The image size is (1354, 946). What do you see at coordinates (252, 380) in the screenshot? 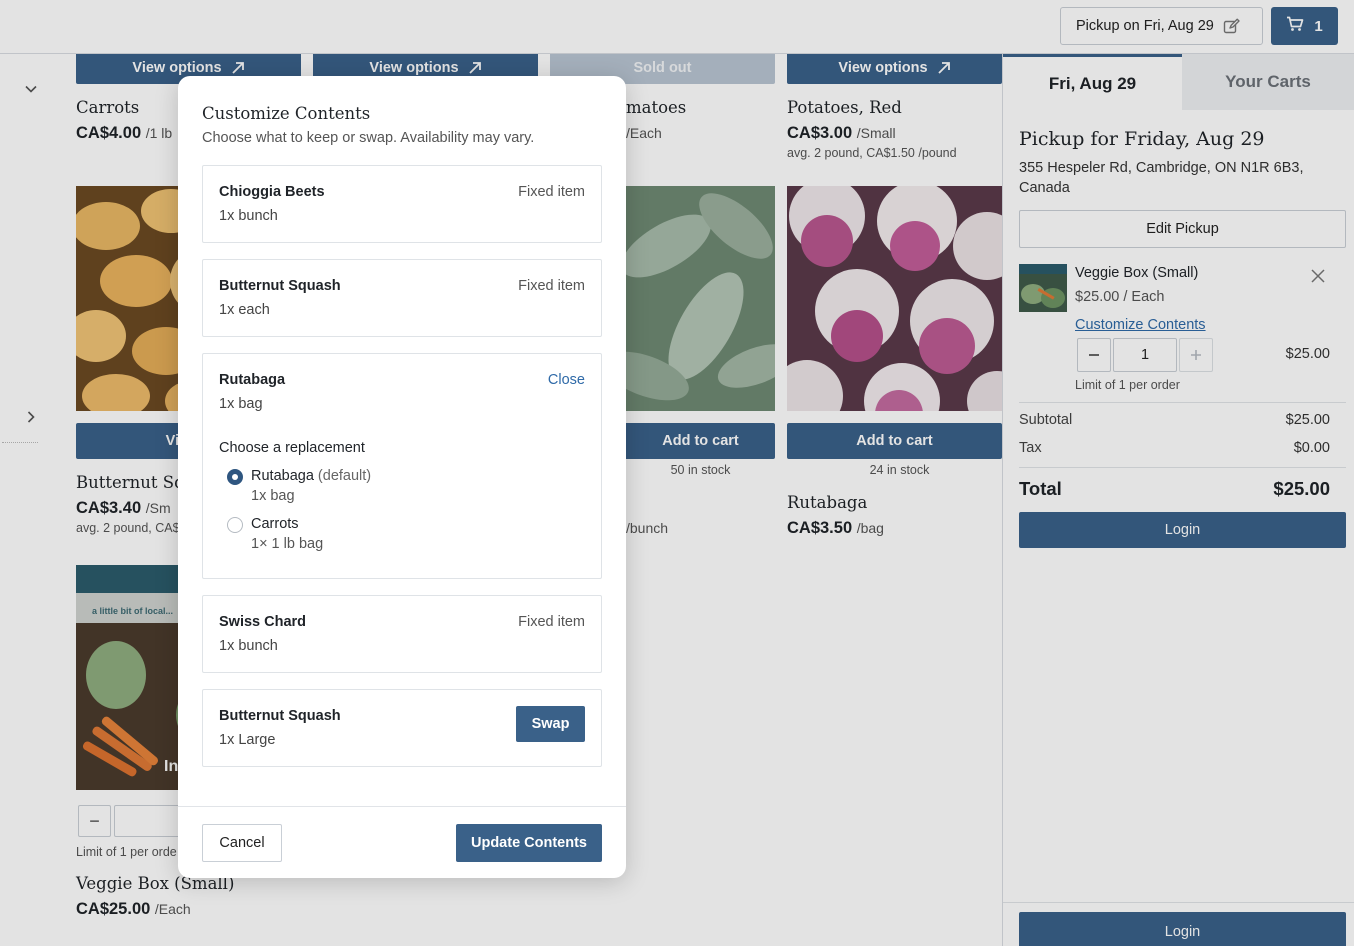
I see `item-name: Rutabaga` at bounding box center [252, 380].